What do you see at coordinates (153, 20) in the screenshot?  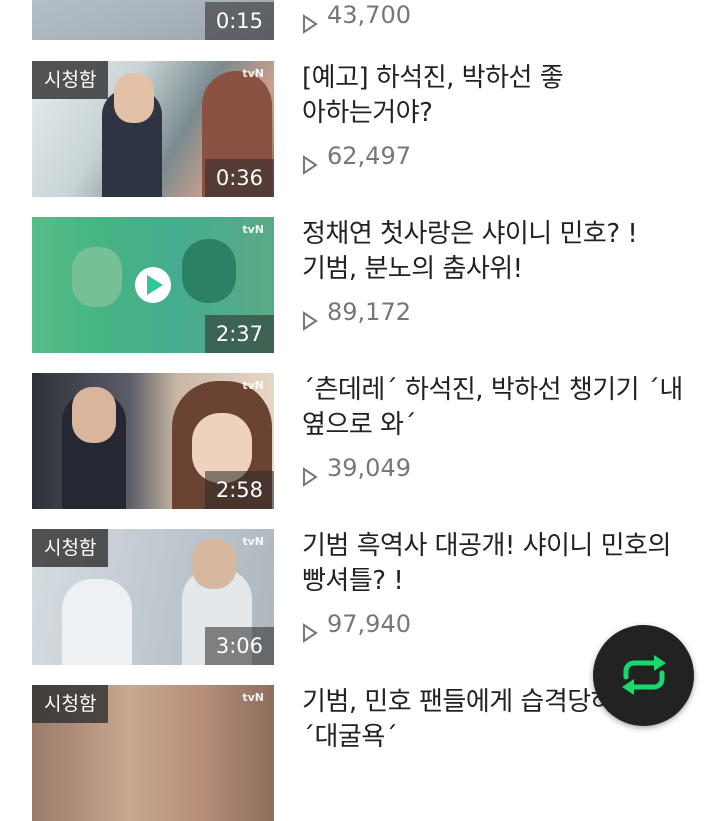 I see `video-thumbnail: 0:15` at bounding box center [153, 20].